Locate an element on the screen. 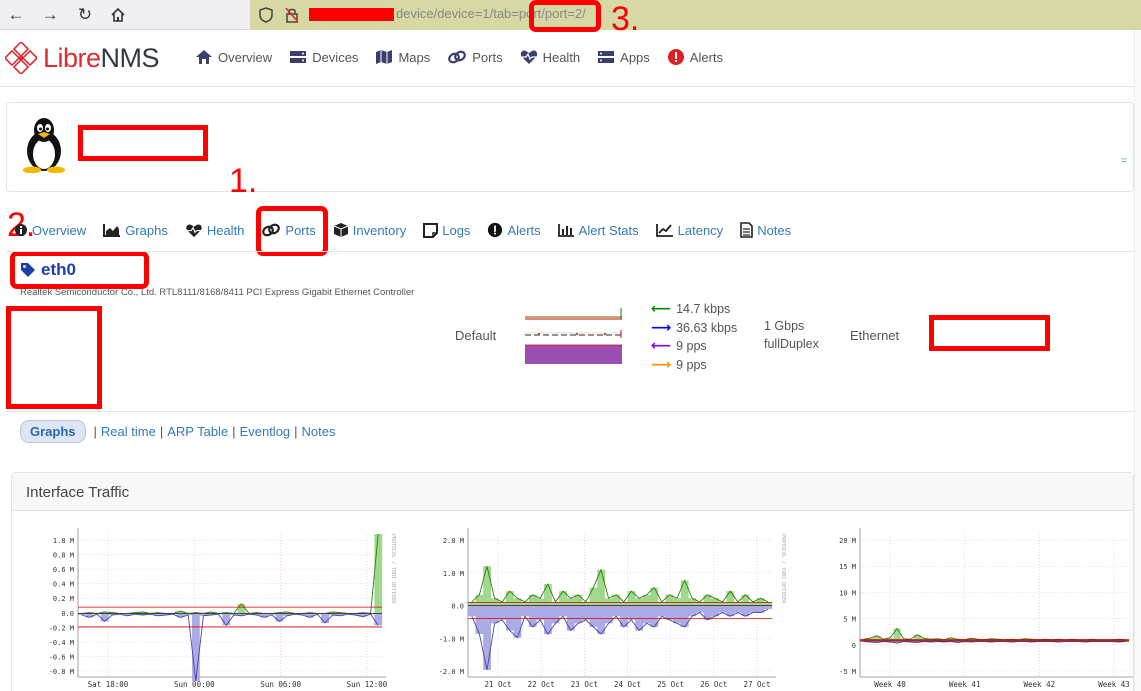 Image resolution: width=1141 pixels, height=691 pixels. x-tick-label: 27 Oct is located at coordinates (756, 684).